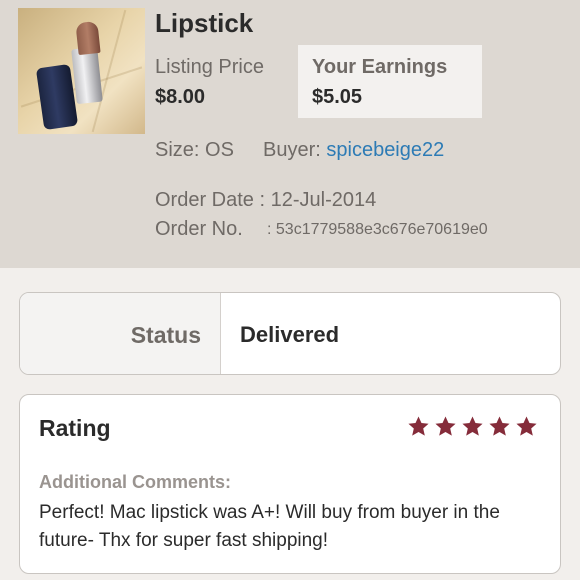 The image size is (580, 580). What do you see at coordinates (120, 333) in the screenshot?
I see `status-label-cell: Status` at bounding box center [120, 333].